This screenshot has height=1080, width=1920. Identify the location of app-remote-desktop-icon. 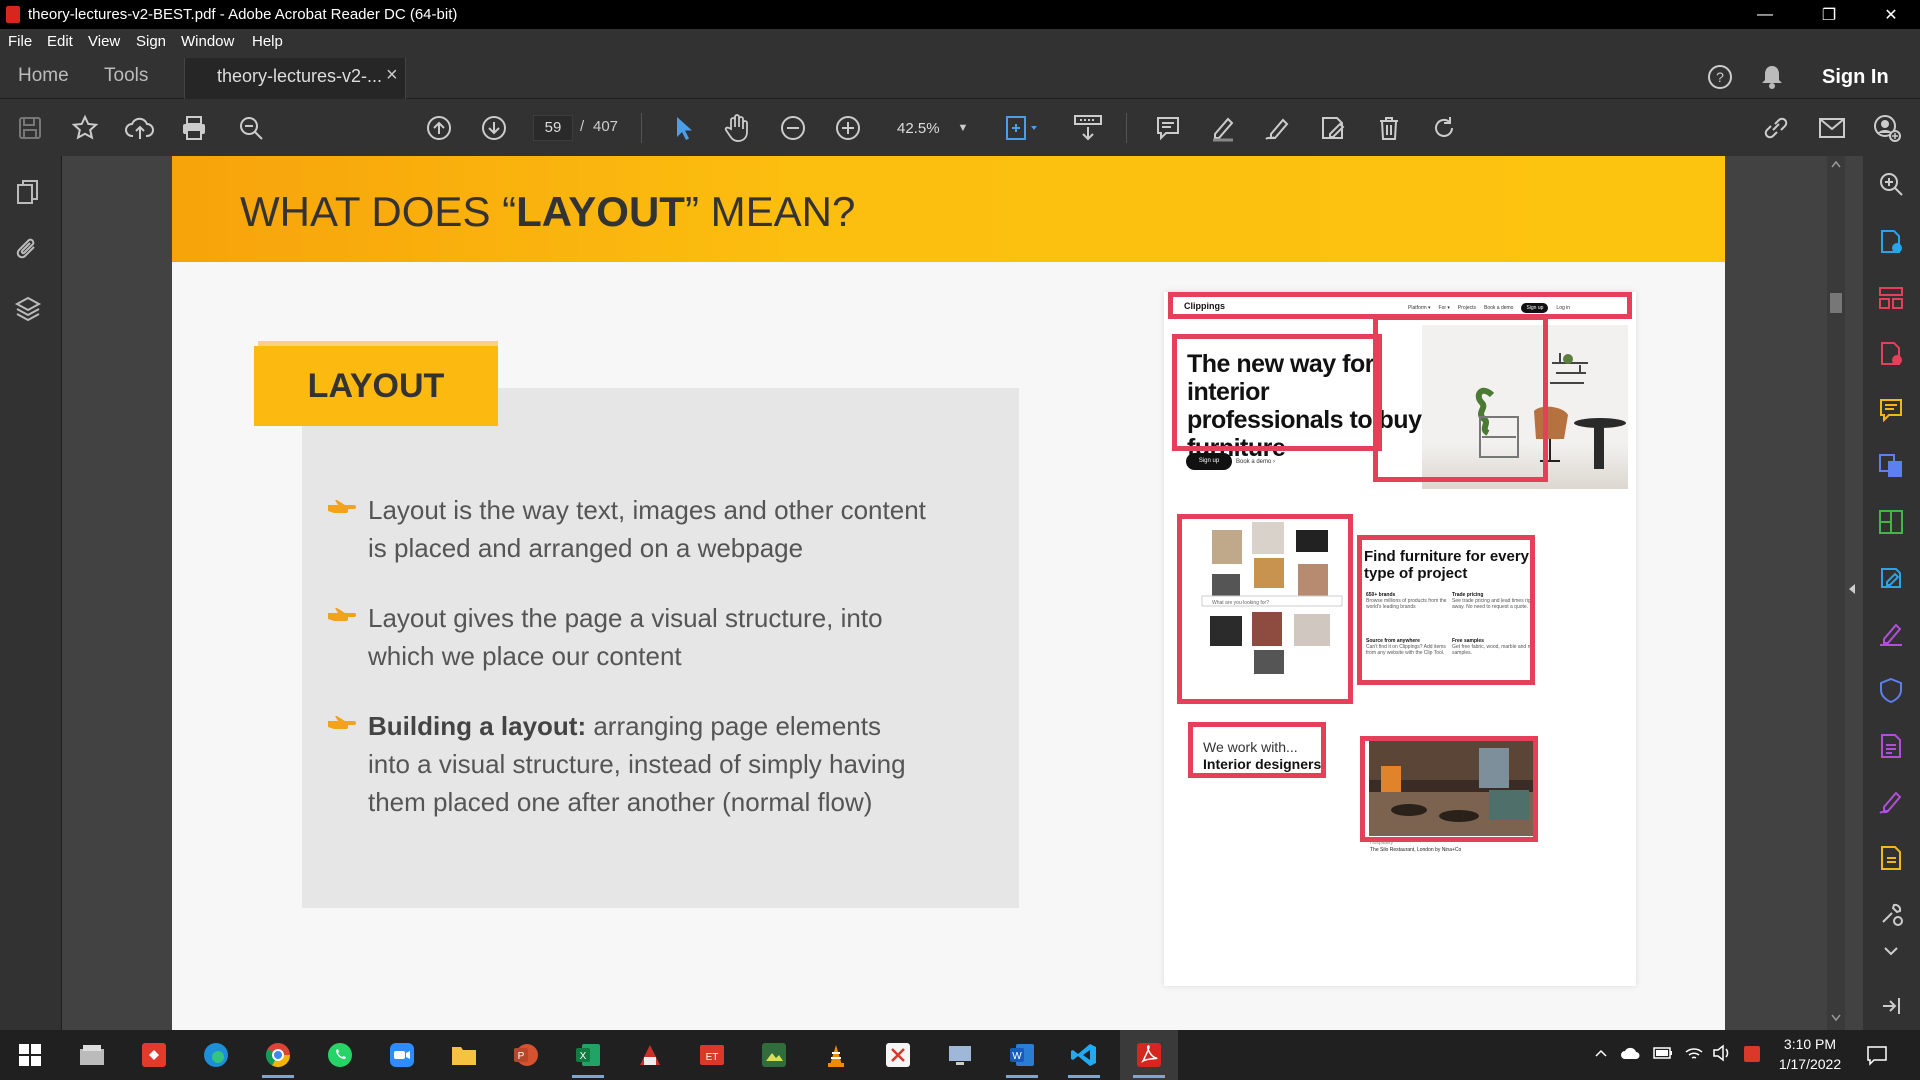
(960, 1055).